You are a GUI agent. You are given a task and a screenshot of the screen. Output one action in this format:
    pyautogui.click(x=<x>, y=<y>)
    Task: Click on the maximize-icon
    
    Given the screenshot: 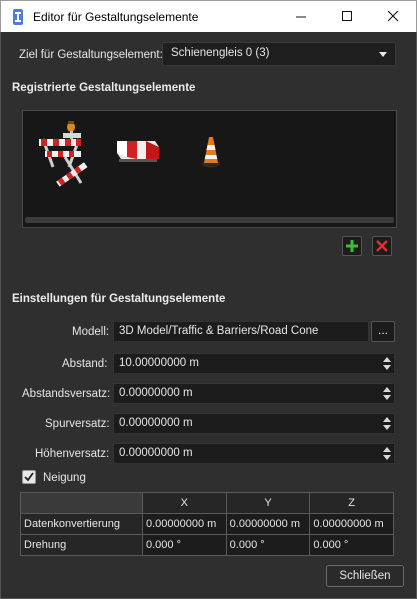 What is the action you would take?
    pyautogui.click(x=346, y=16)
    